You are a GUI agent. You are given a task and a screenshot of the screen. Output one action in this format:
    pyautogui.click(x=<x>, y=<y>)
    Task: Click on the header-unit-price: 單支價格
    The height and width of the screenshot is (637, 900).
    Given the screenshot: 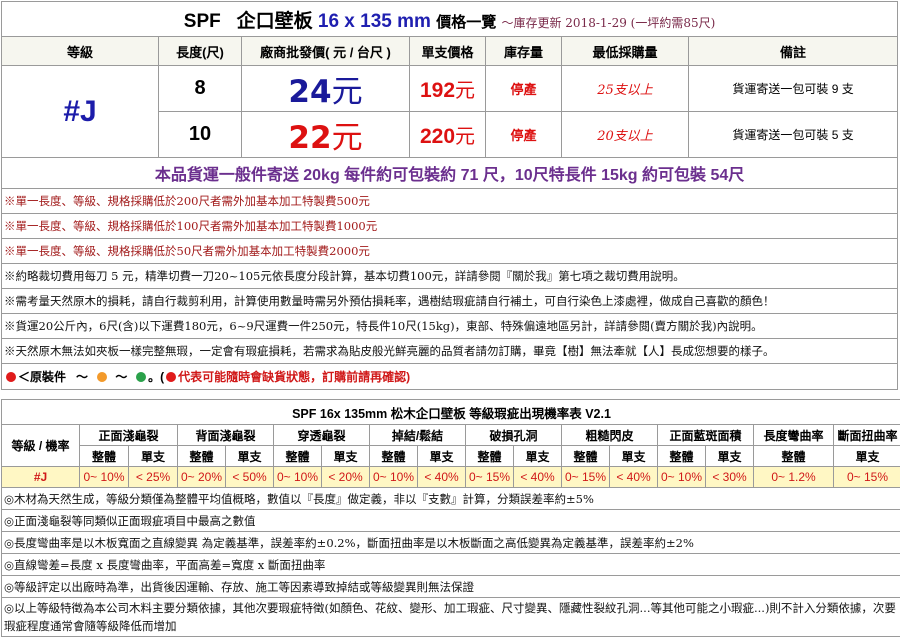 What is the action you would take?
    pyautogui.click(x=448, y=51)
    